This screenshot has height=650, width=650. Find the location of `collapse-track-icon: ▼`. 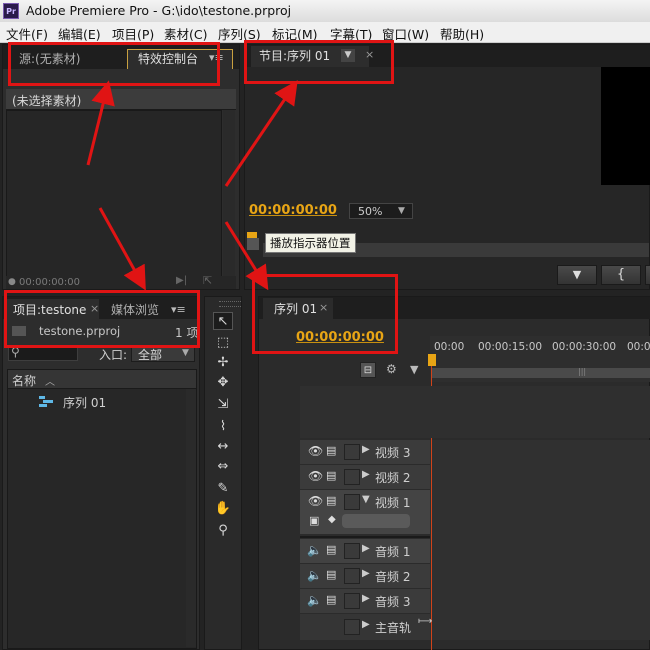

collapse-track-icon: ▼ is located at coordinates (366, 499).